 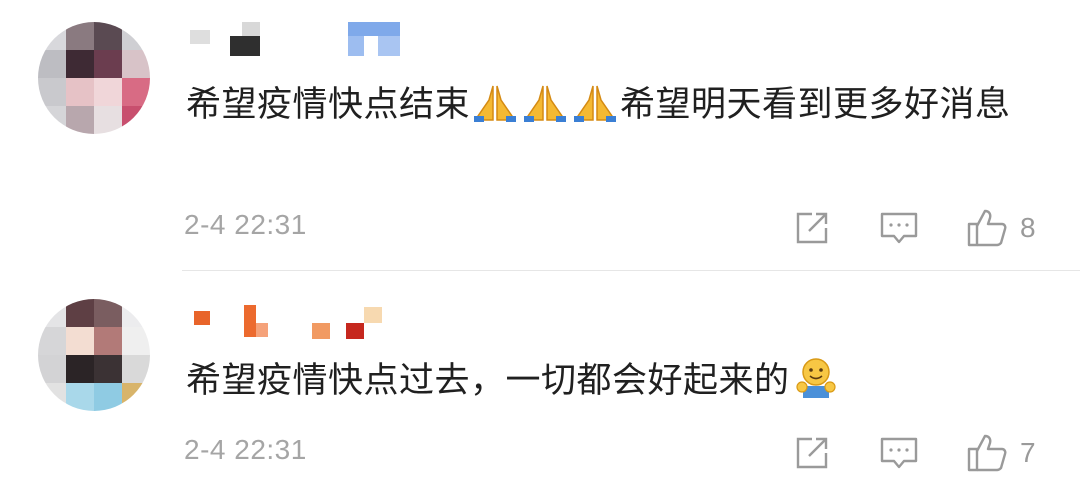 I want to click on action-bar: 7, so click(x=920, y=453).